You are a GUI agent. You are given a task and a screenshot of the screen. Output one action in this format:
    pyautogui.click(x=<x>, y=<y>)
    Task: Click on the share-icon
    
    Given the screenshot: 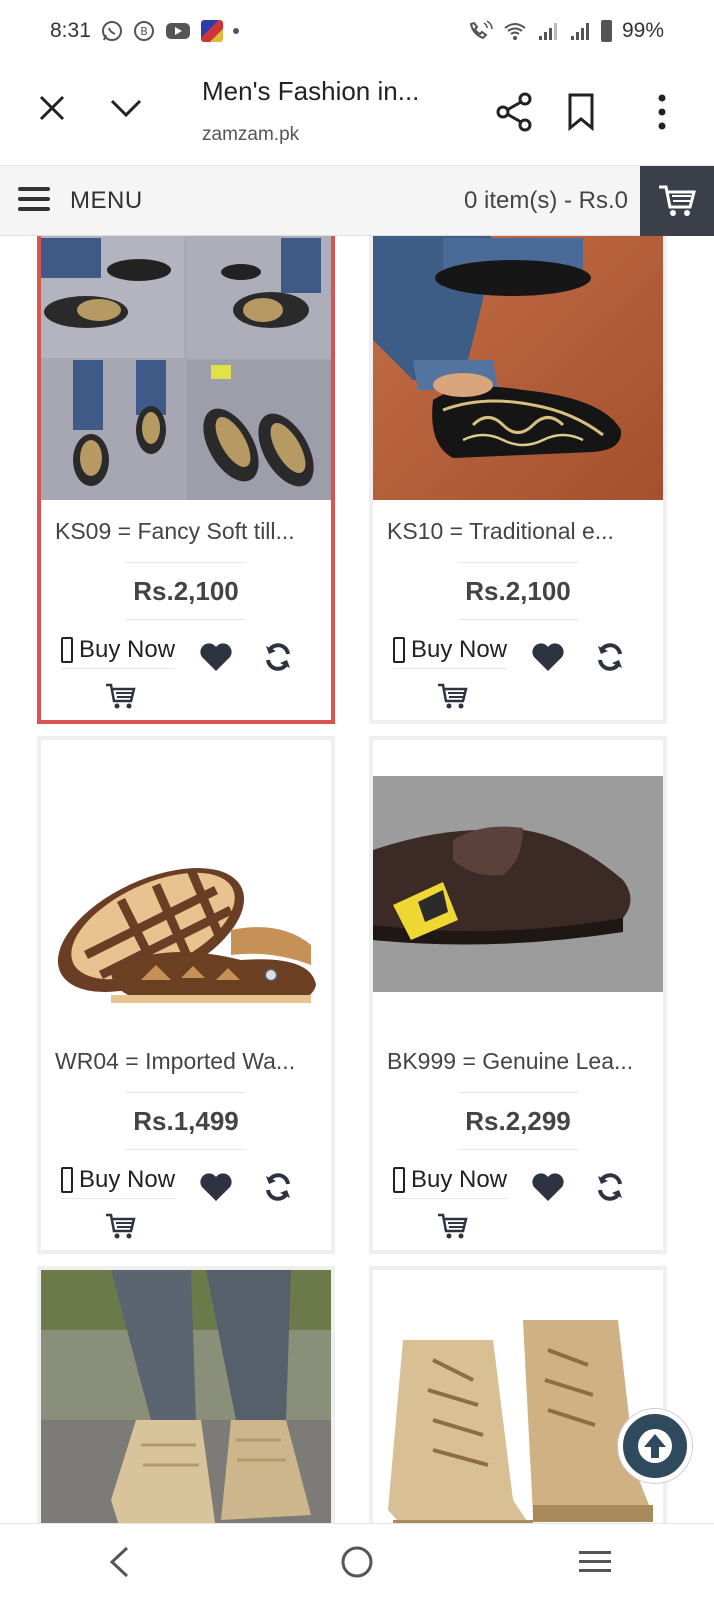 What is the action you would take?
    pyautogui.click(x=514, y=112)
    